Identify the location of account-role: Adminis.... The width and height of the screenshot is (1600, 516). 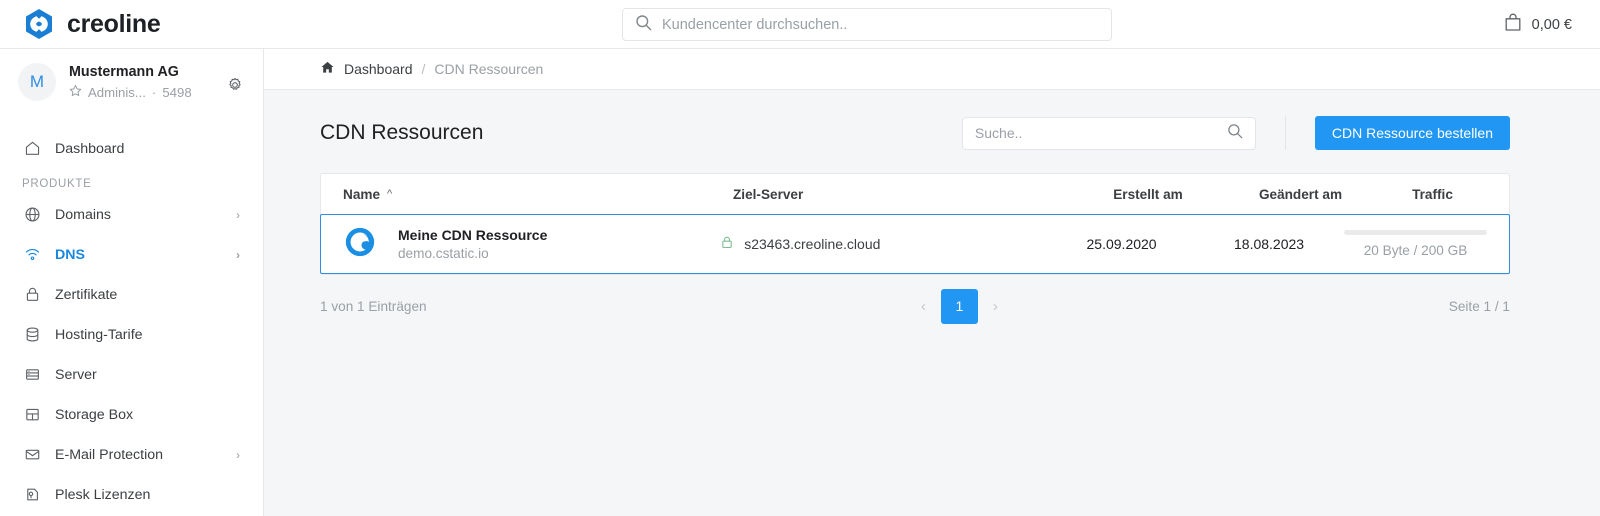
(117, 92).